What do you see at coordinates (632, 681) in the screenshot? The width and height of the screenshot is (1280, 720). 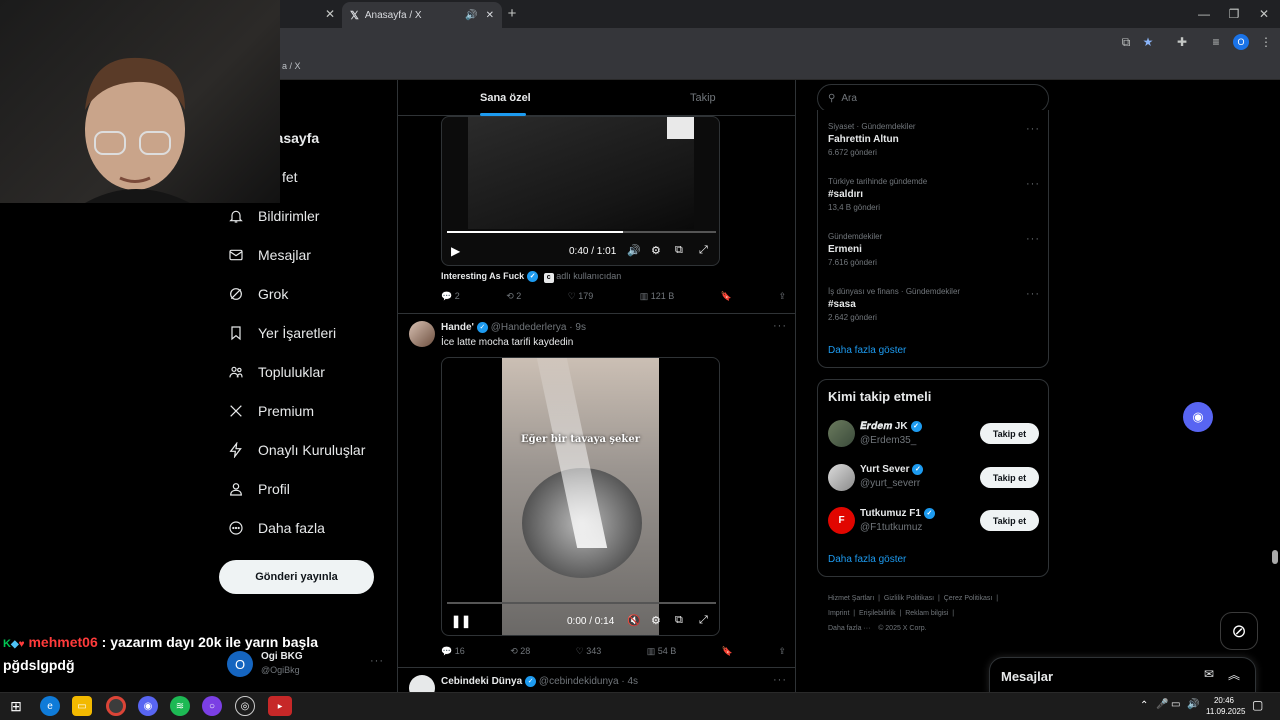 I see `post-time: 4s` at bounding box center [632, 681].